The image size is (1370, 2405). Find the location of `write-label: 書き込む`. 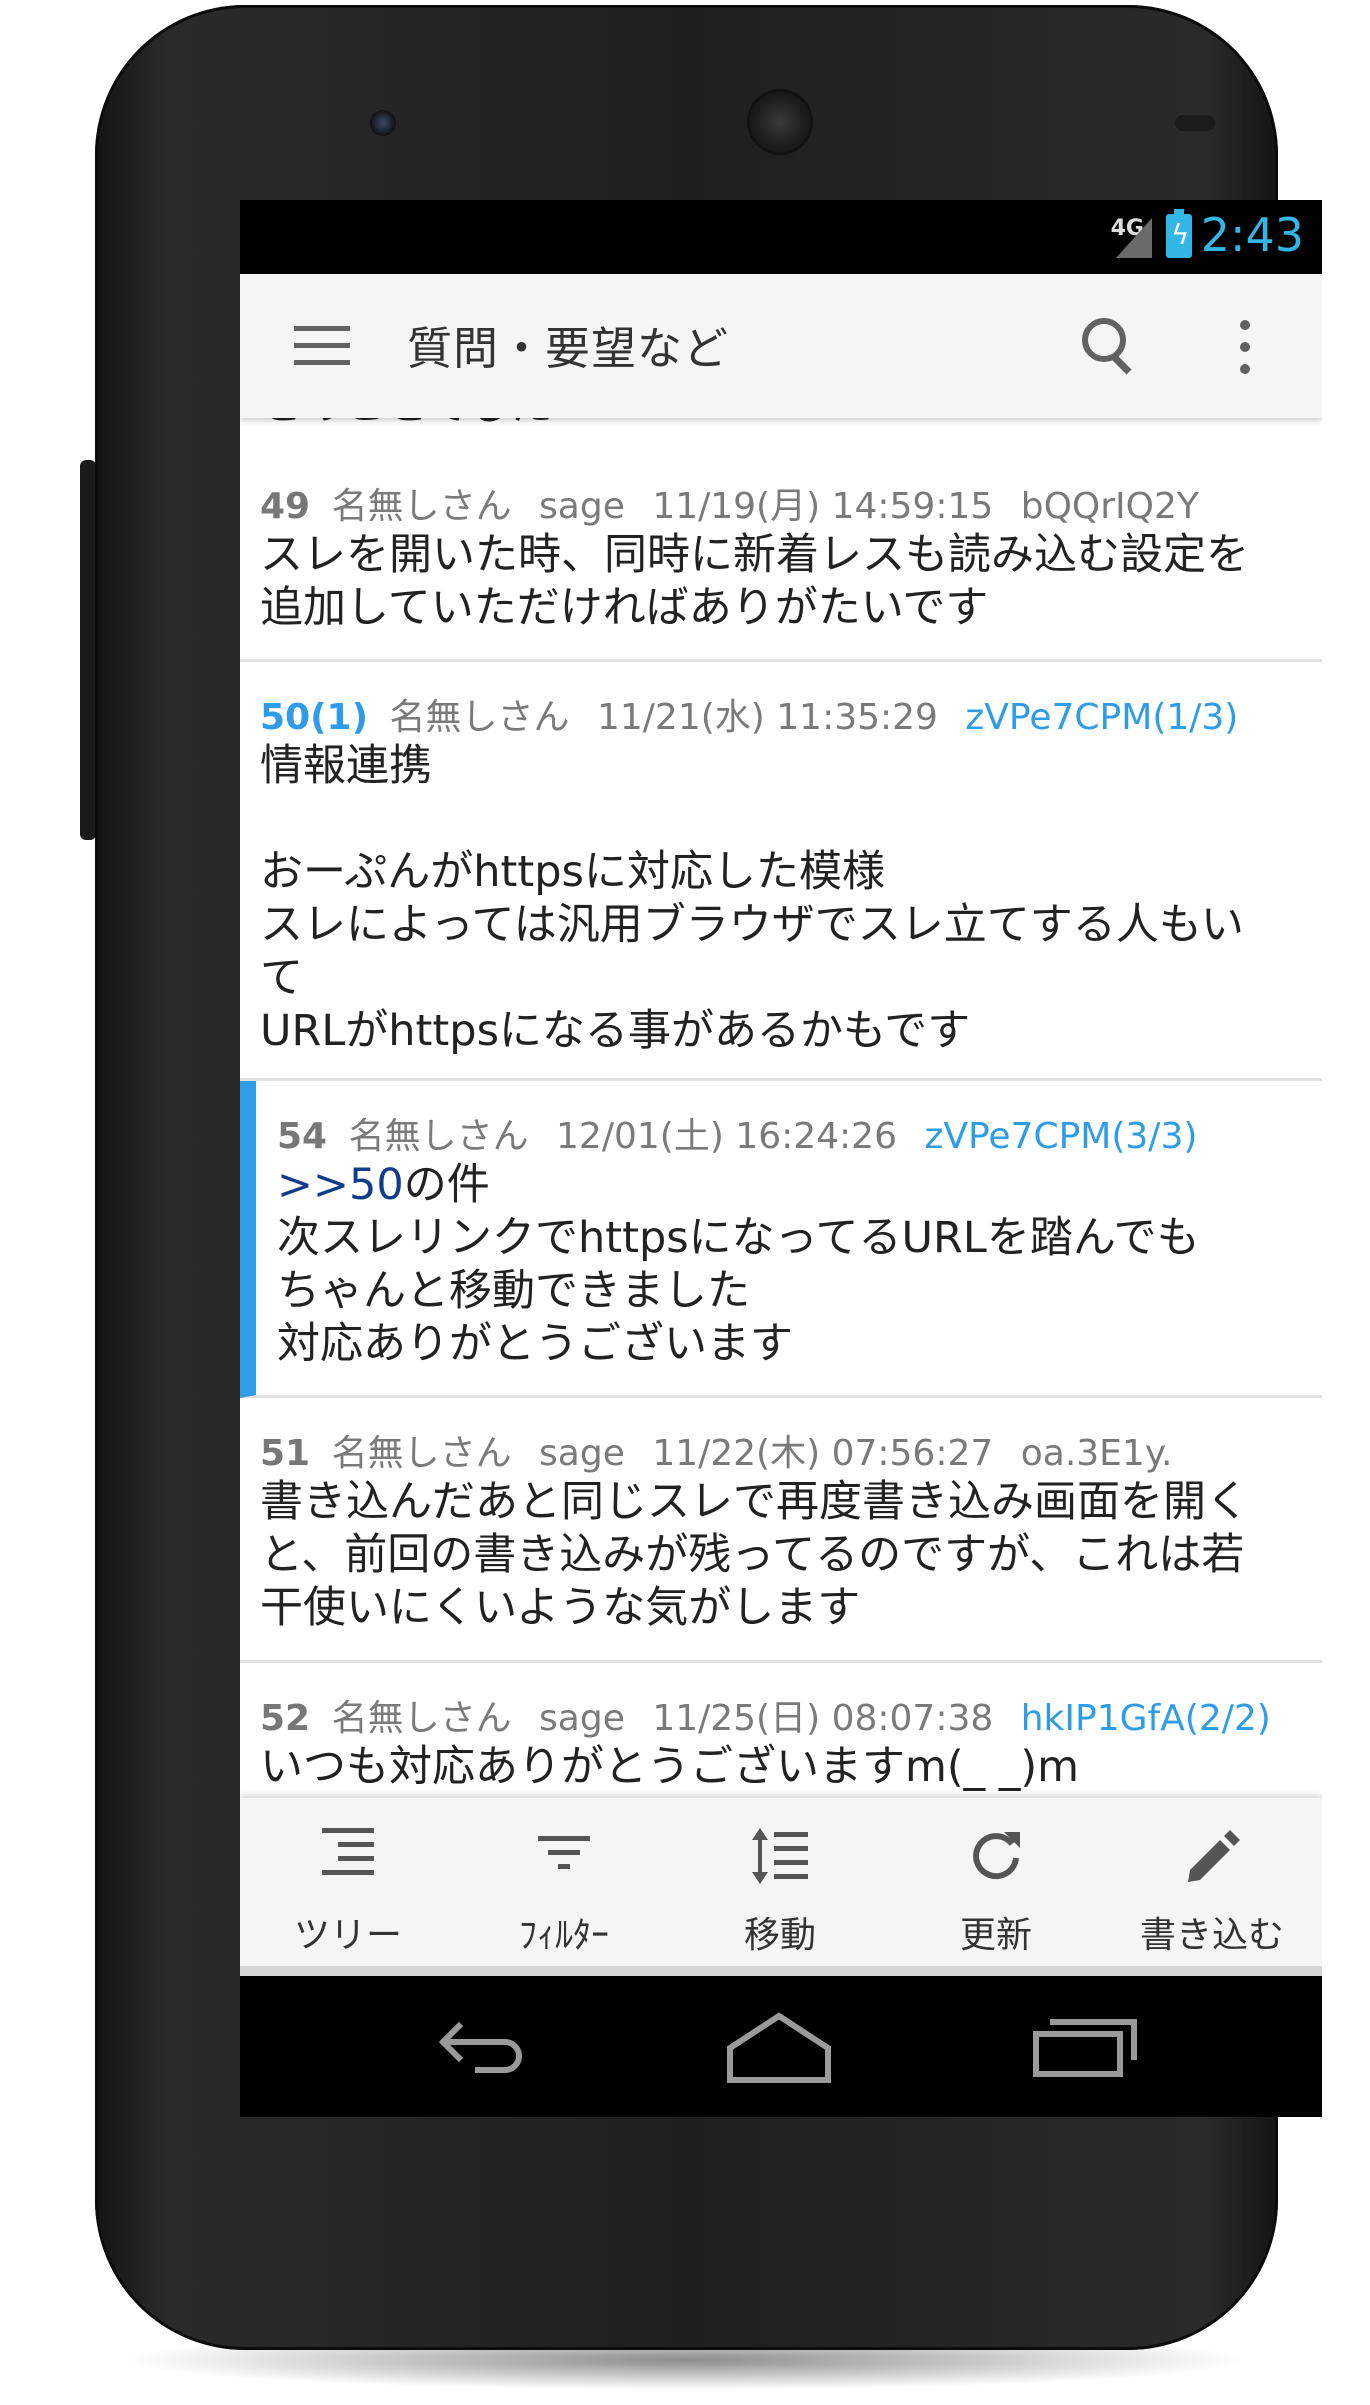

write-label: 書き込む is located at coordinates (1211, 1935).